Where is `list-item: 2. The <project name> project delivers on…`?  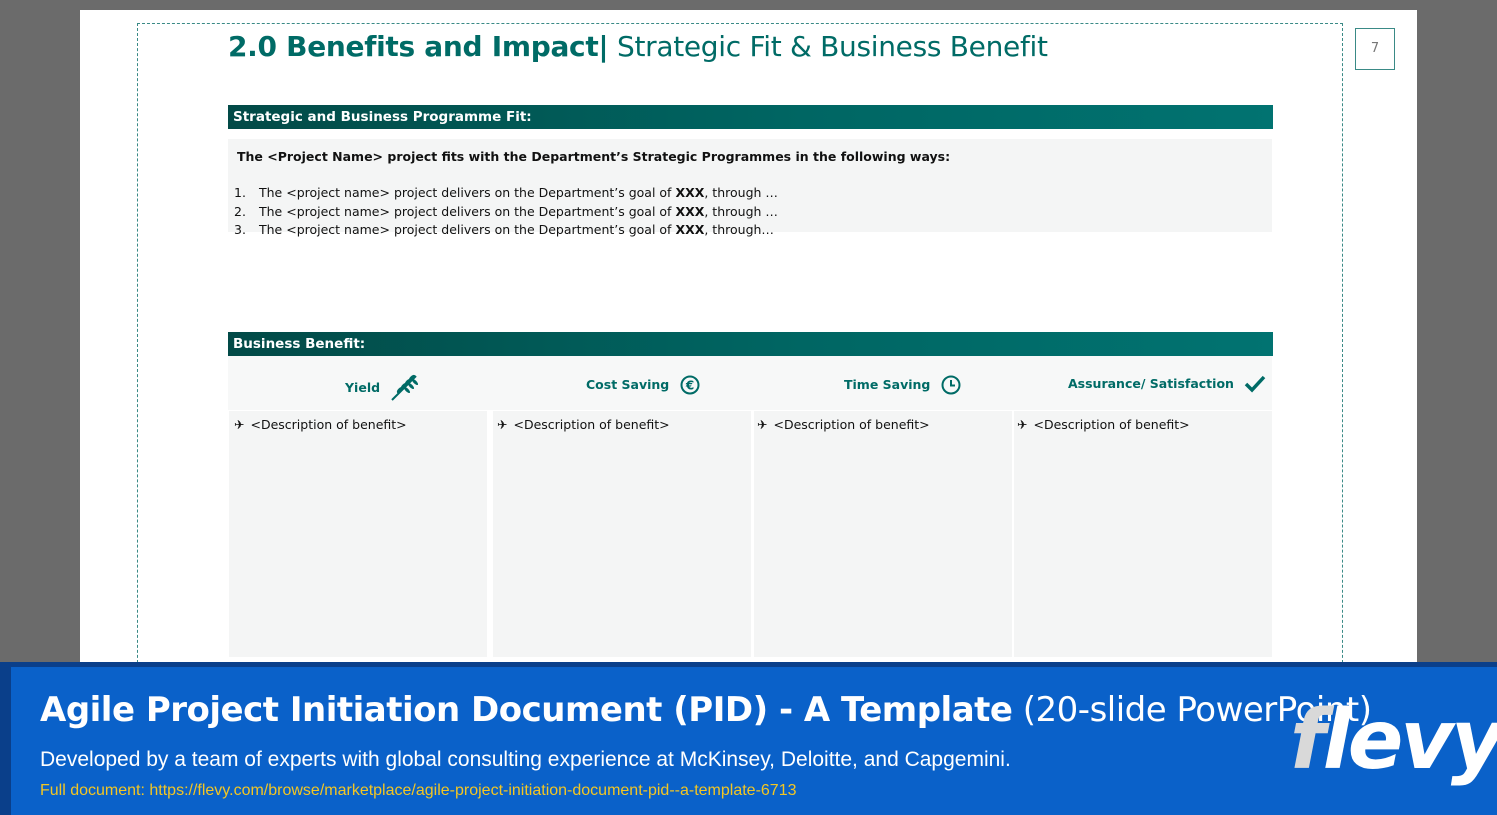 list-item: 2. The <project name> project delivers on… is located at coordinates (506, 211).